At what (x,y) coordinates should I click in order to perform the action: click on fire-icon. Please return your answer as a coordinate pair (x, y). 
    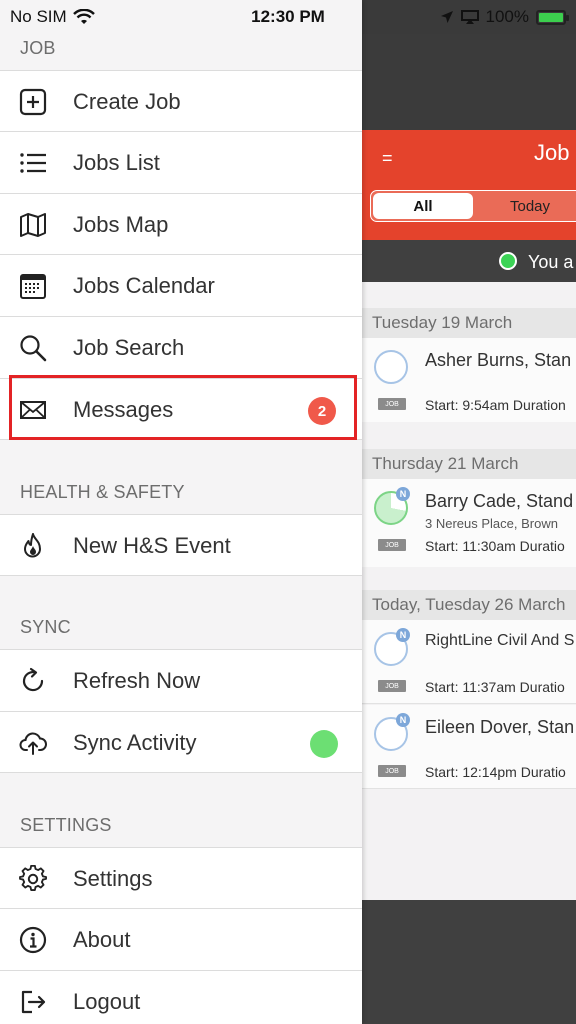
    Looking at the image, I should click on (32, 545).